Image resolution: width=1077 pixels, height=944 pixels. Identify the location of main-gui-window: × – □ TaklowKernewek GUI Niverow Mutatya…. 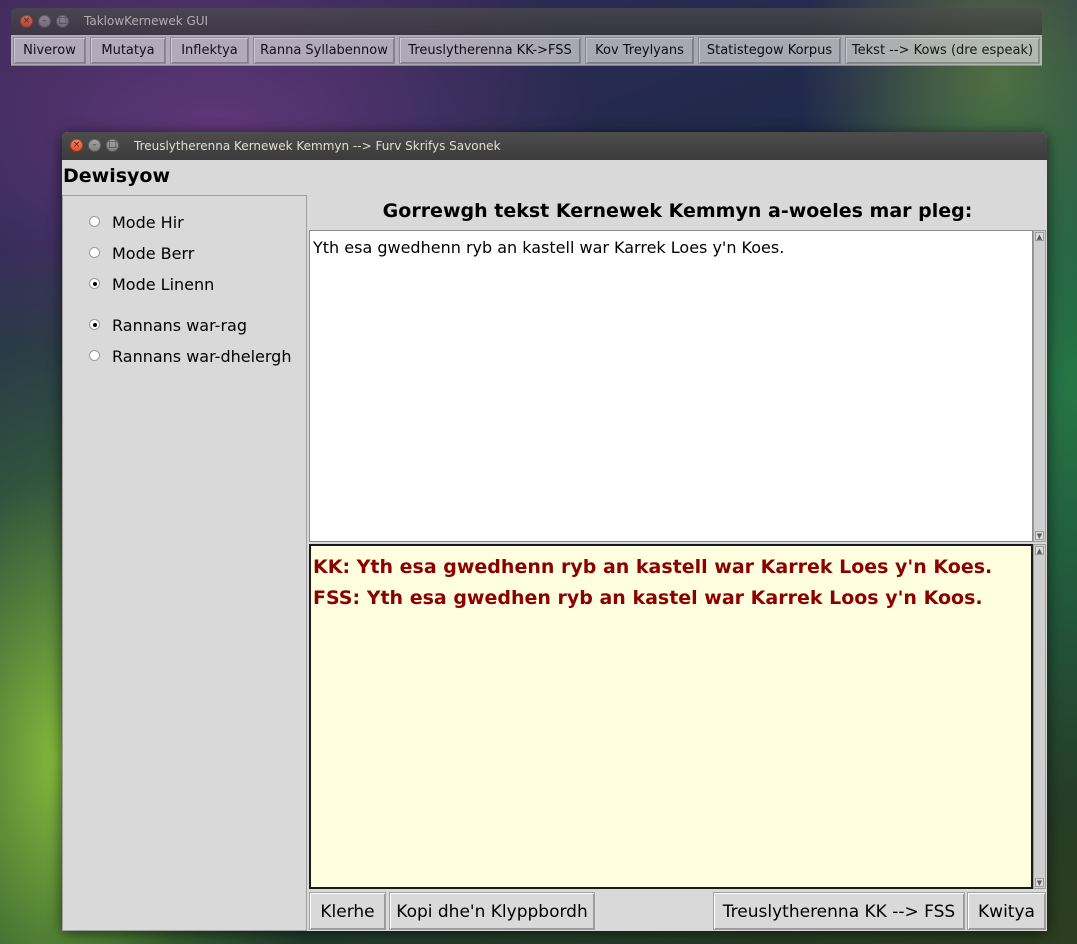
(526, 37).